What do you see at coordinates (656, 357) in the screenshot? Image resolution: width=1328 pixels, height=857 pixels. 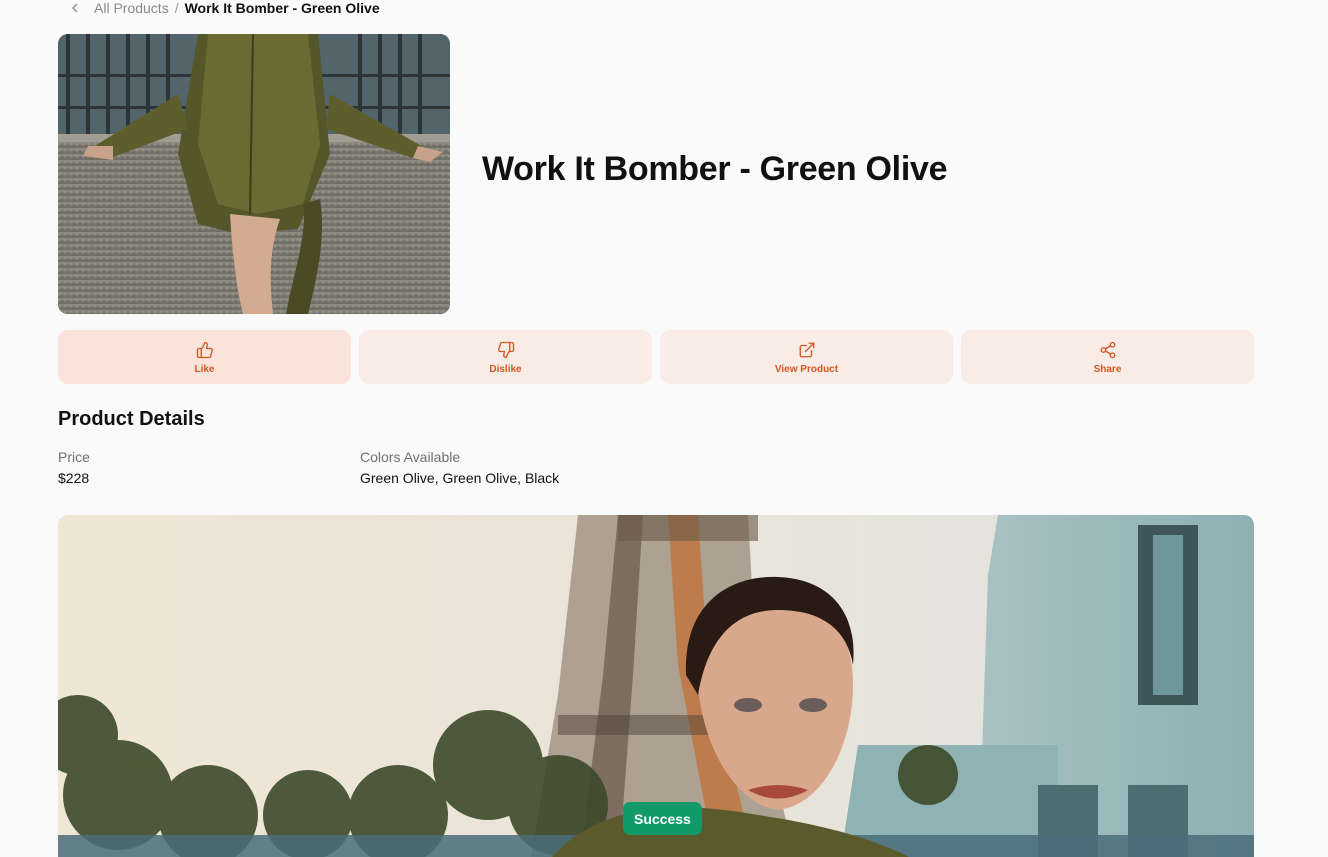 I see `action-bar: Like Dislike View Product Share` at bounding box center [656, 357].